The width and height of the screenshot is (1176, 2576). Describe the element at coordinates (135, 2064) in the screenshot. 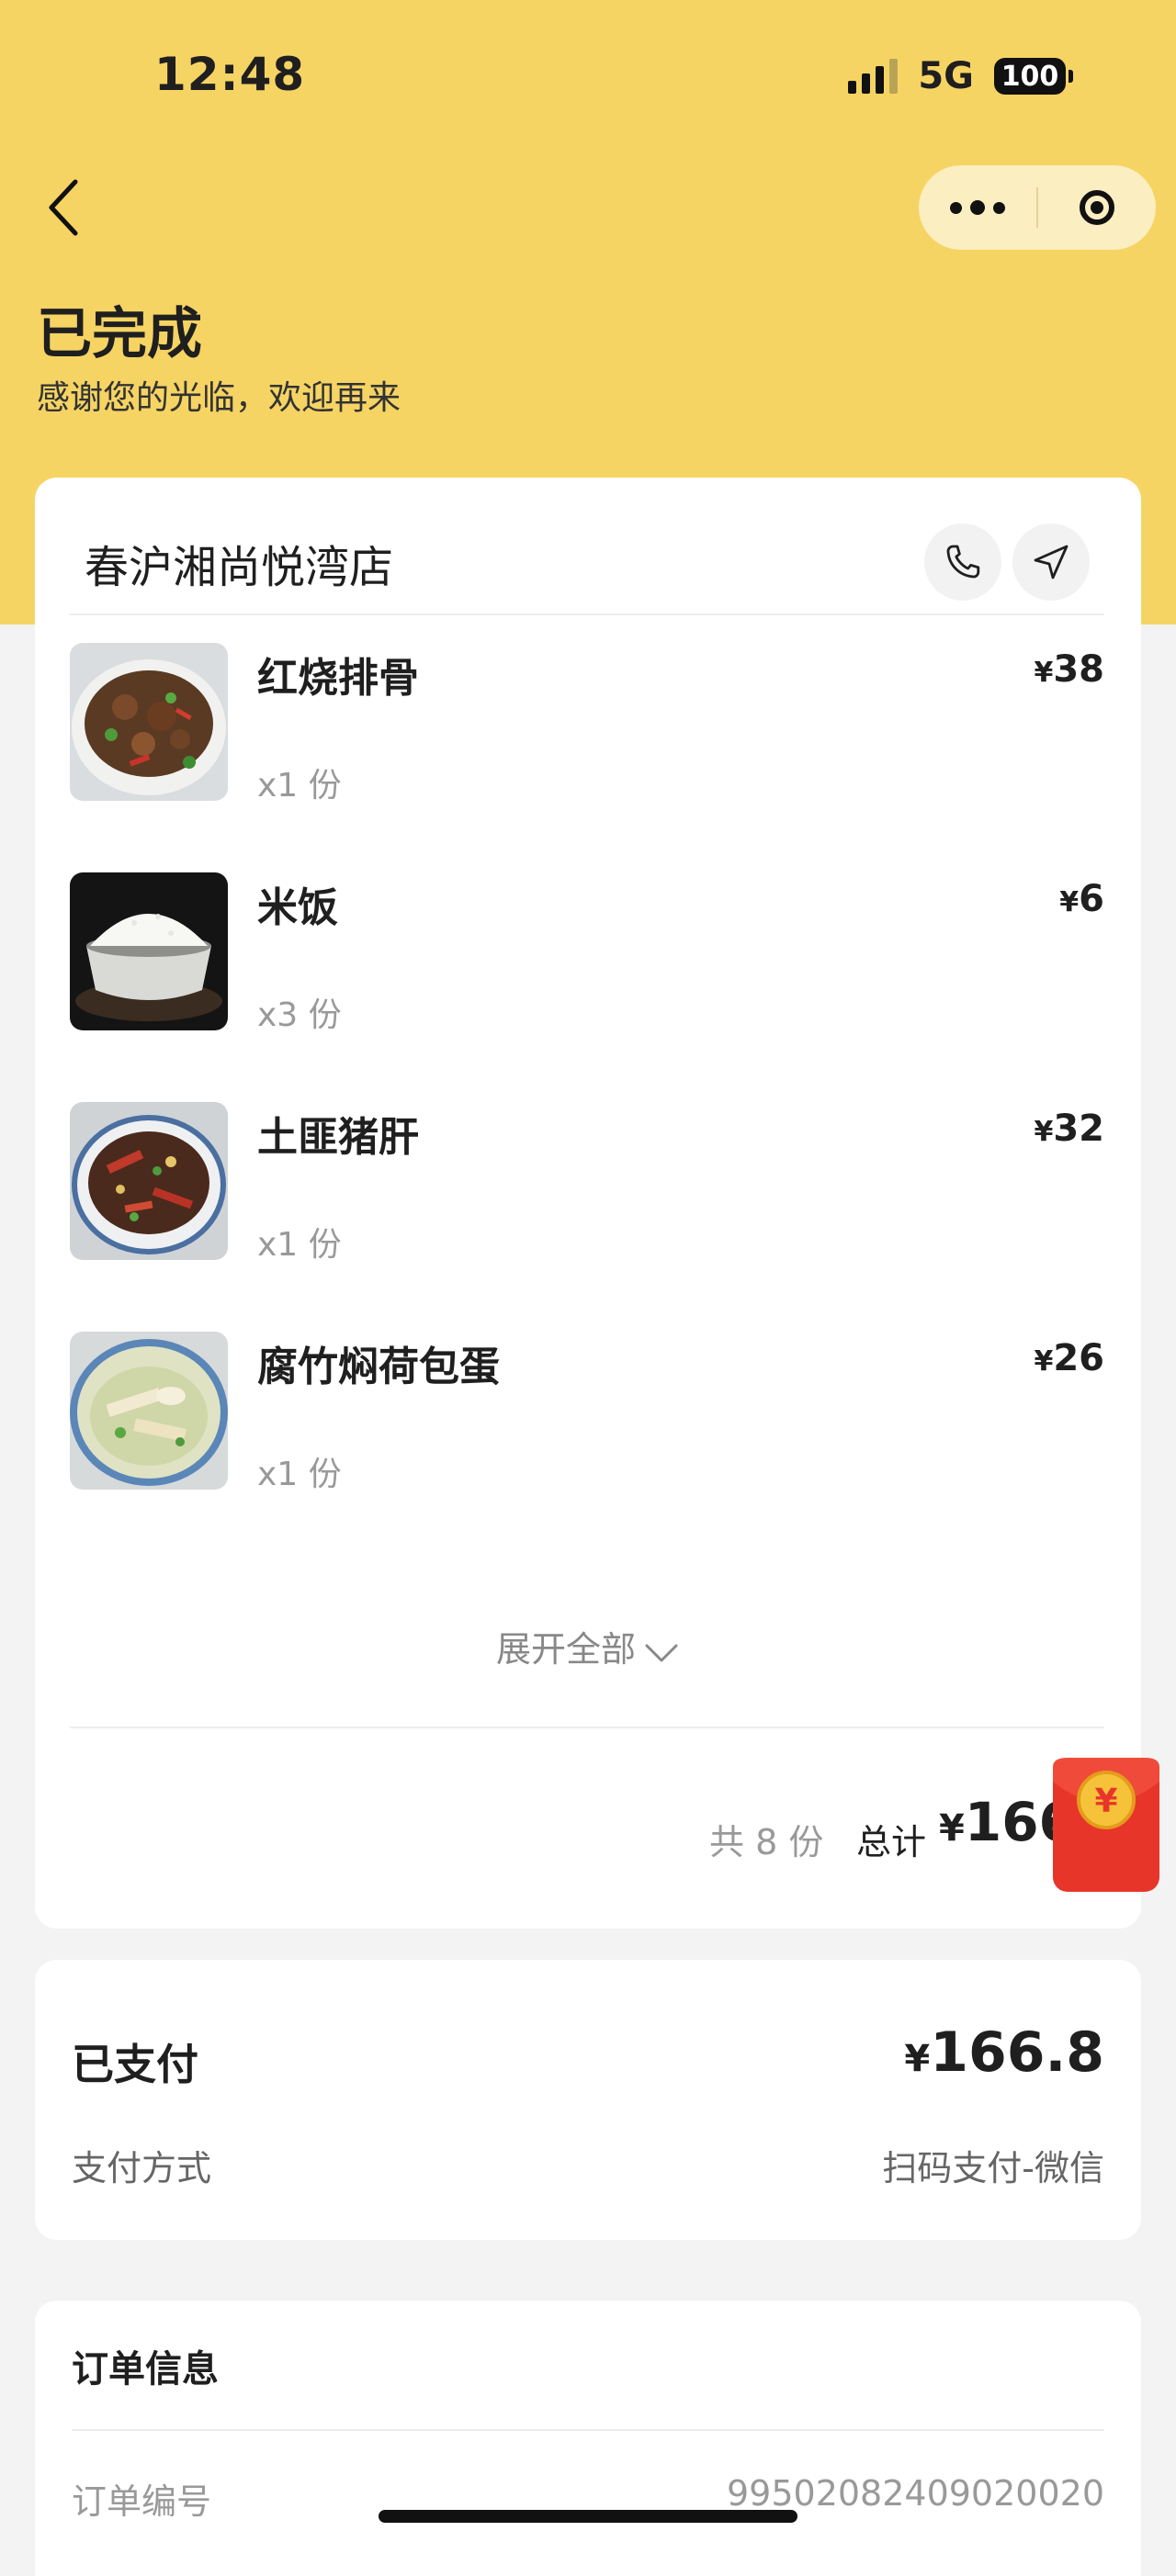

I see `paid-label: 已支付` at that location.